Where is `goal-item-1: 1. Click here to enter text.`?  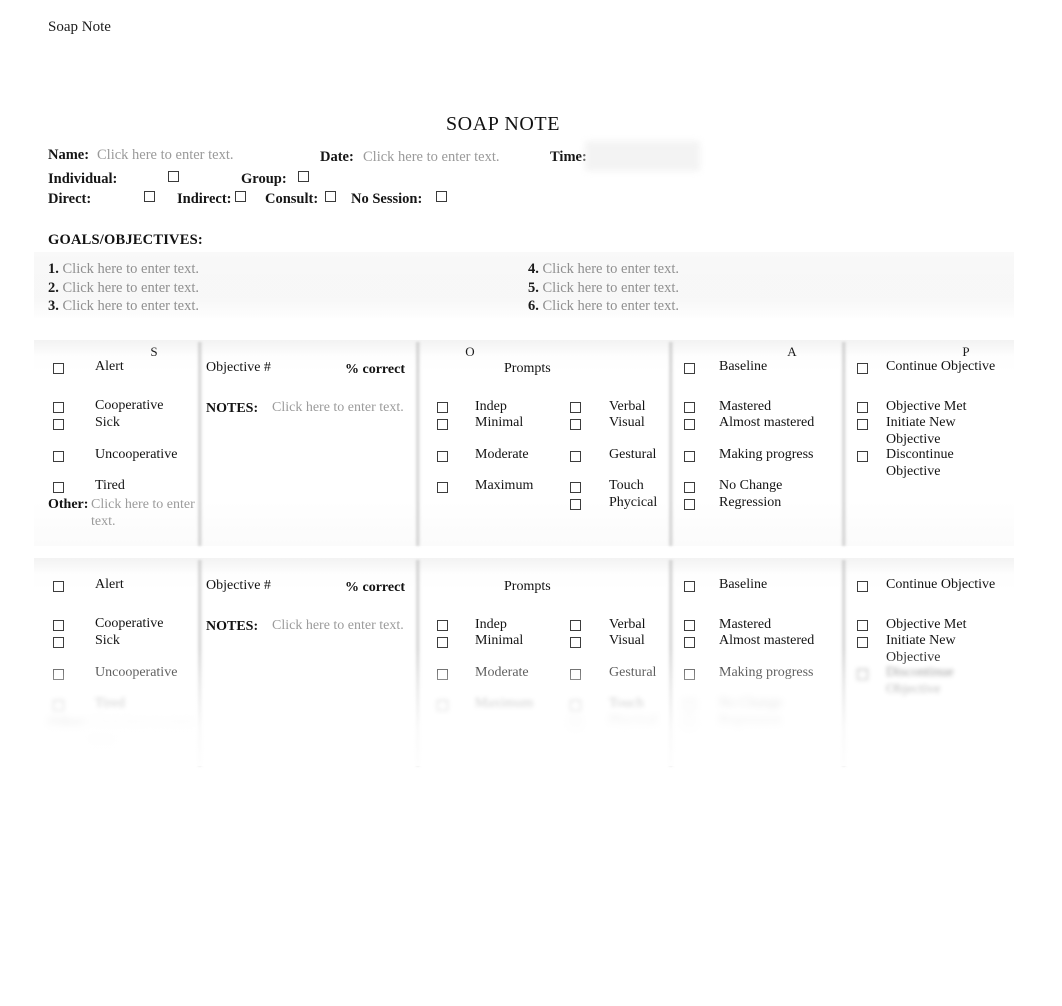
goal-item-1: 1. Click here to enter text. is located at coordinates (123, 269).